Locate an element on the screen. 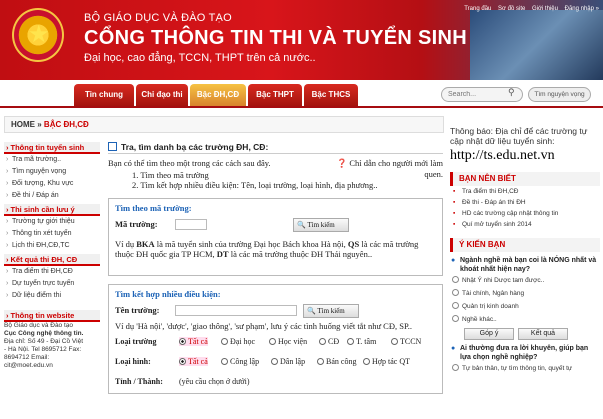  search-by-code-button: 🔍 Tìm kiếm is located at coordinates (321, 225).